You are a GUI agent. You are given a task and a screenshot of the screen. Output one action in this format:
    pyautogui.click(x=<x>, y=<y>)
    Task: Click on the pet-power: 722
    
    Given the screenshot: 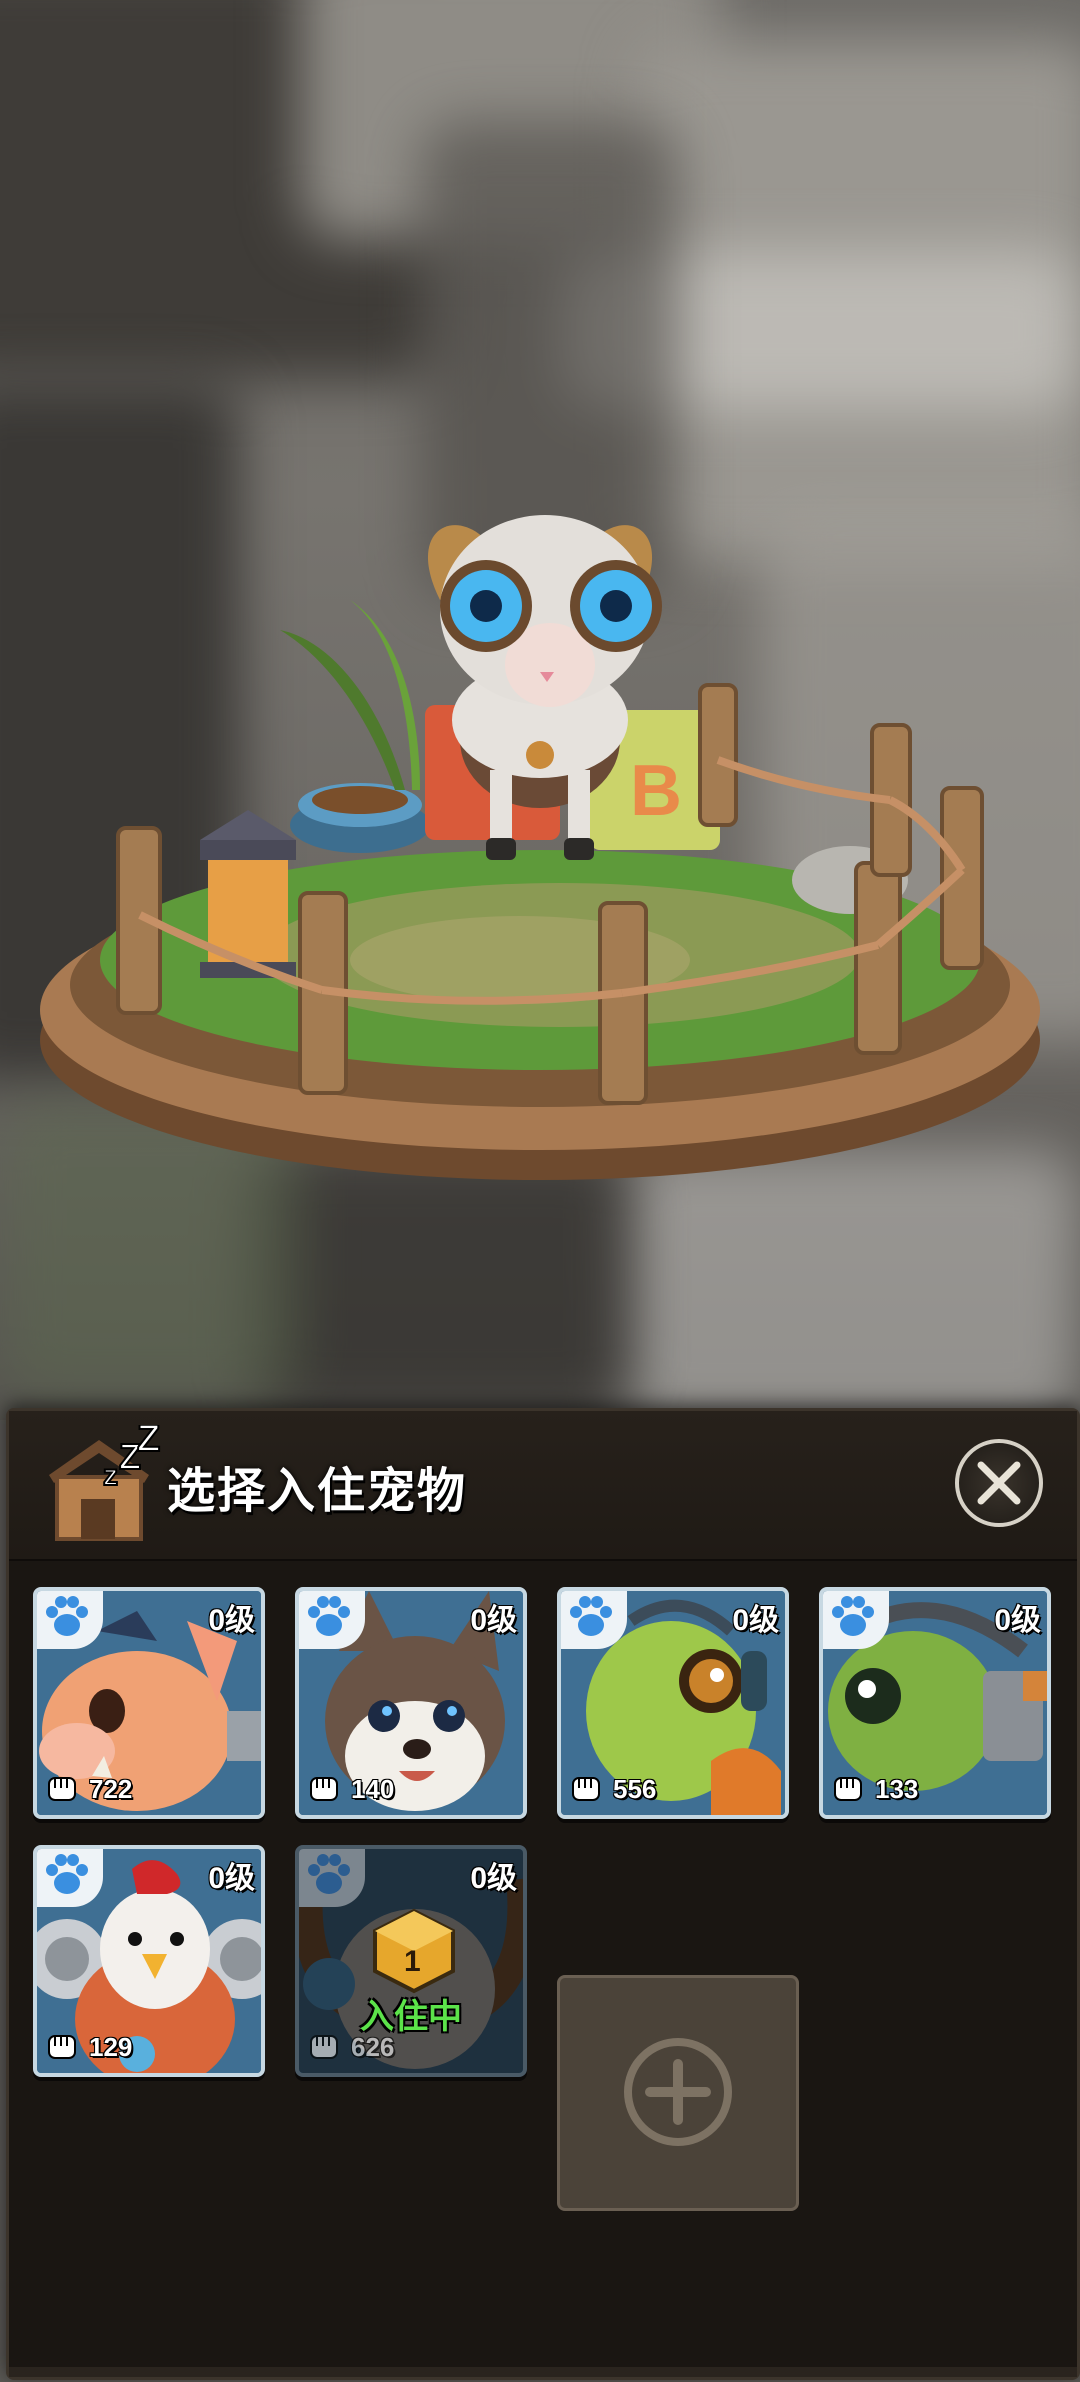 What is the action you would take?
    pyautogui.click(x=88, y=1789)
    